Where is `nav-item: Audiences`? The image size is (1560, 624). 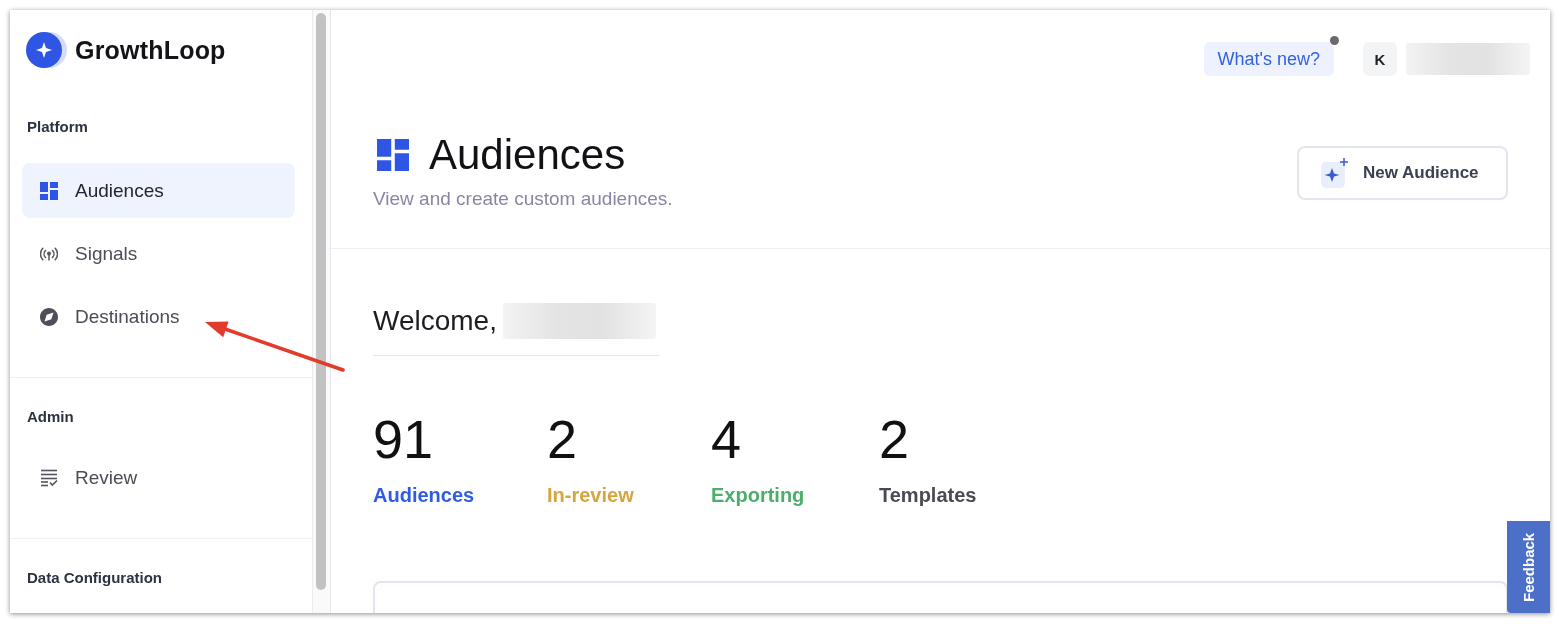 nav-item: Audiences is located at coordinates (158, 190).